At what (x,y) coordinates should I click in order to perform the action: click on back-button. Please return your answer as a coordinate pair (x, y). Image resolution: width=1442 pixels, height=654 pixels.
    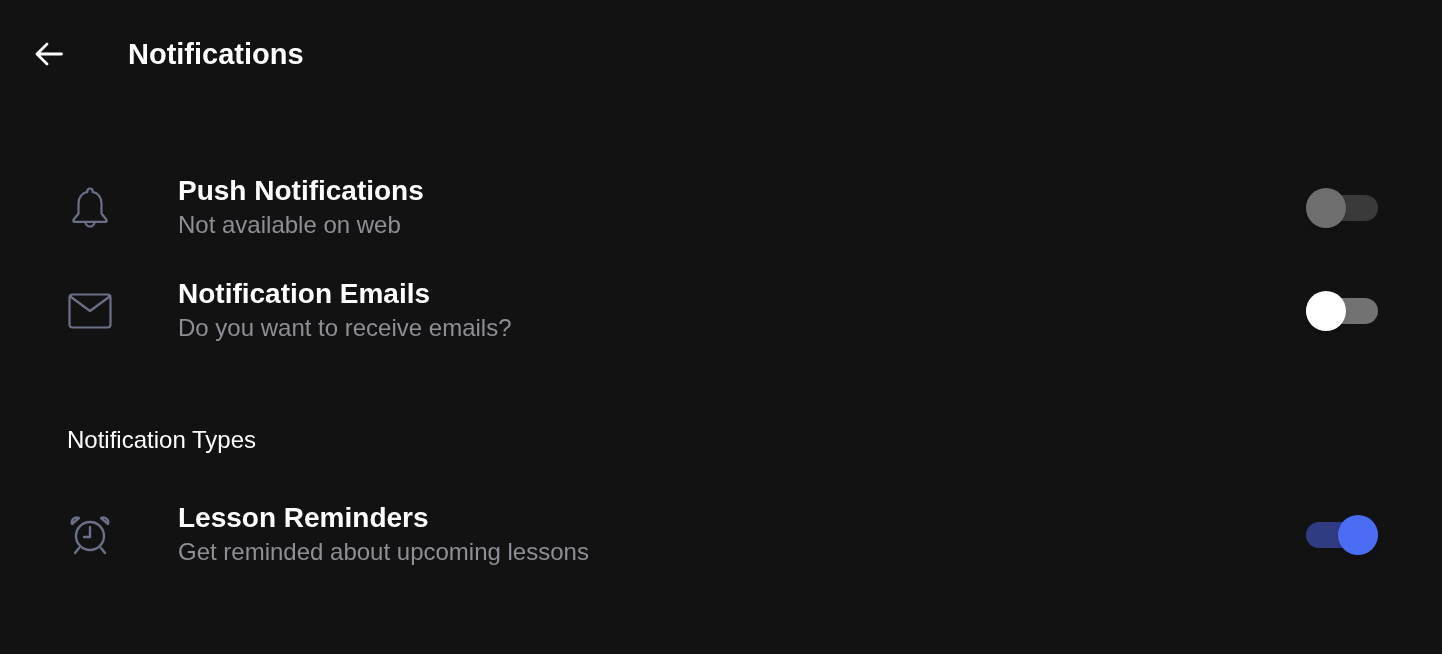
    Looking at the image, I should click on (49, 54).